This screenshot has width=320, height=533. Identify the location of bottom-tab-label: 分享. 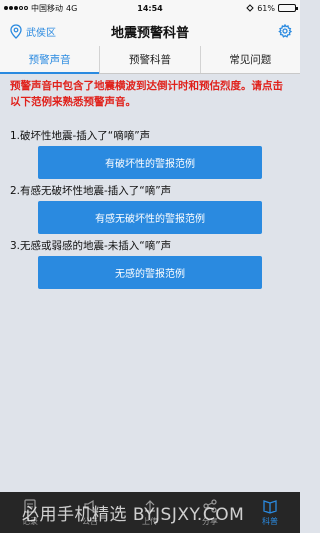
(210, 521).